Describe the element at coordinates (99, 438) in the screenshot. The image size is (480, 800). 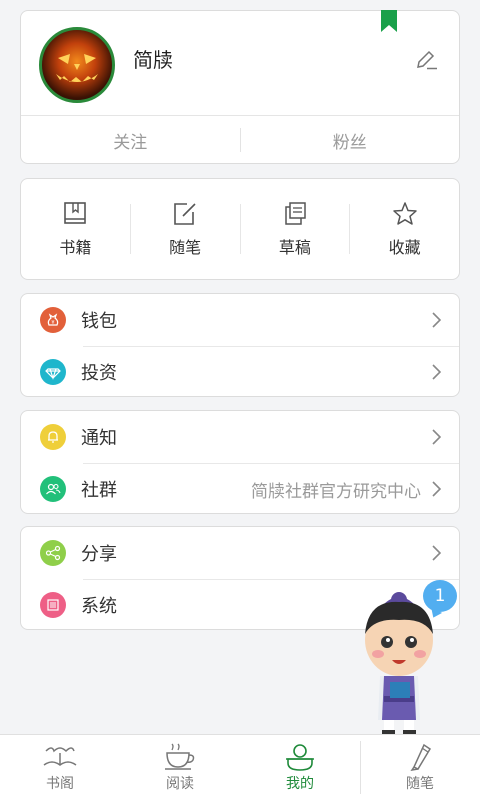
I see `menu-label: 通知` at that location.